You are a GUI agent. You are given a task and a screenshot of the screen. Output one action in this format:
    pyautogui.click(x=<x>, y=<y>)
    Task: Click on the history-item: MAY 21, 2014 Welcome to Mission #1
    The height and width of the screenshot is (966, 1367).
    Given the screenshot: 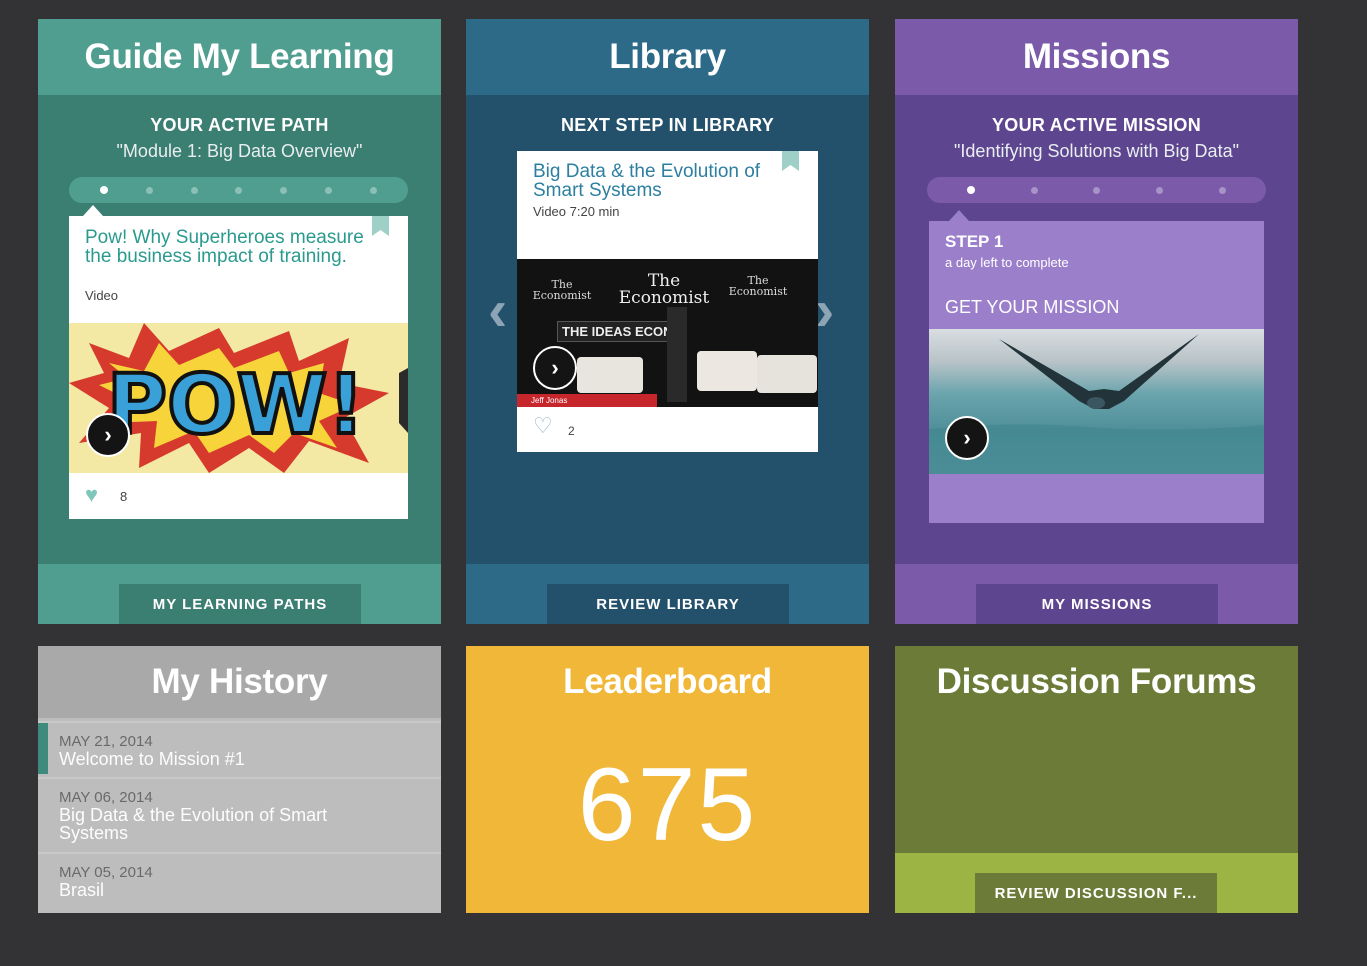 What is the action you would take?
    pyautogui.click(x=239, y=749)
    